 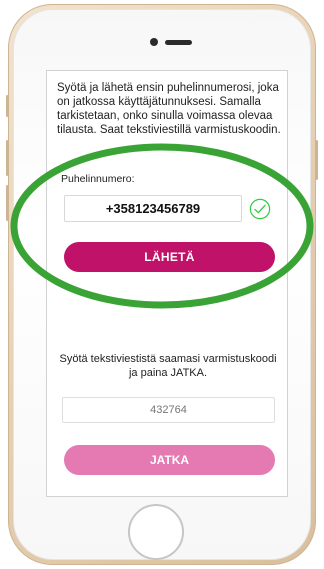 What do you see at coordinates (154, 42) in the screenshot?
I see `front-camera-icon` at bounding box center [154, 42].